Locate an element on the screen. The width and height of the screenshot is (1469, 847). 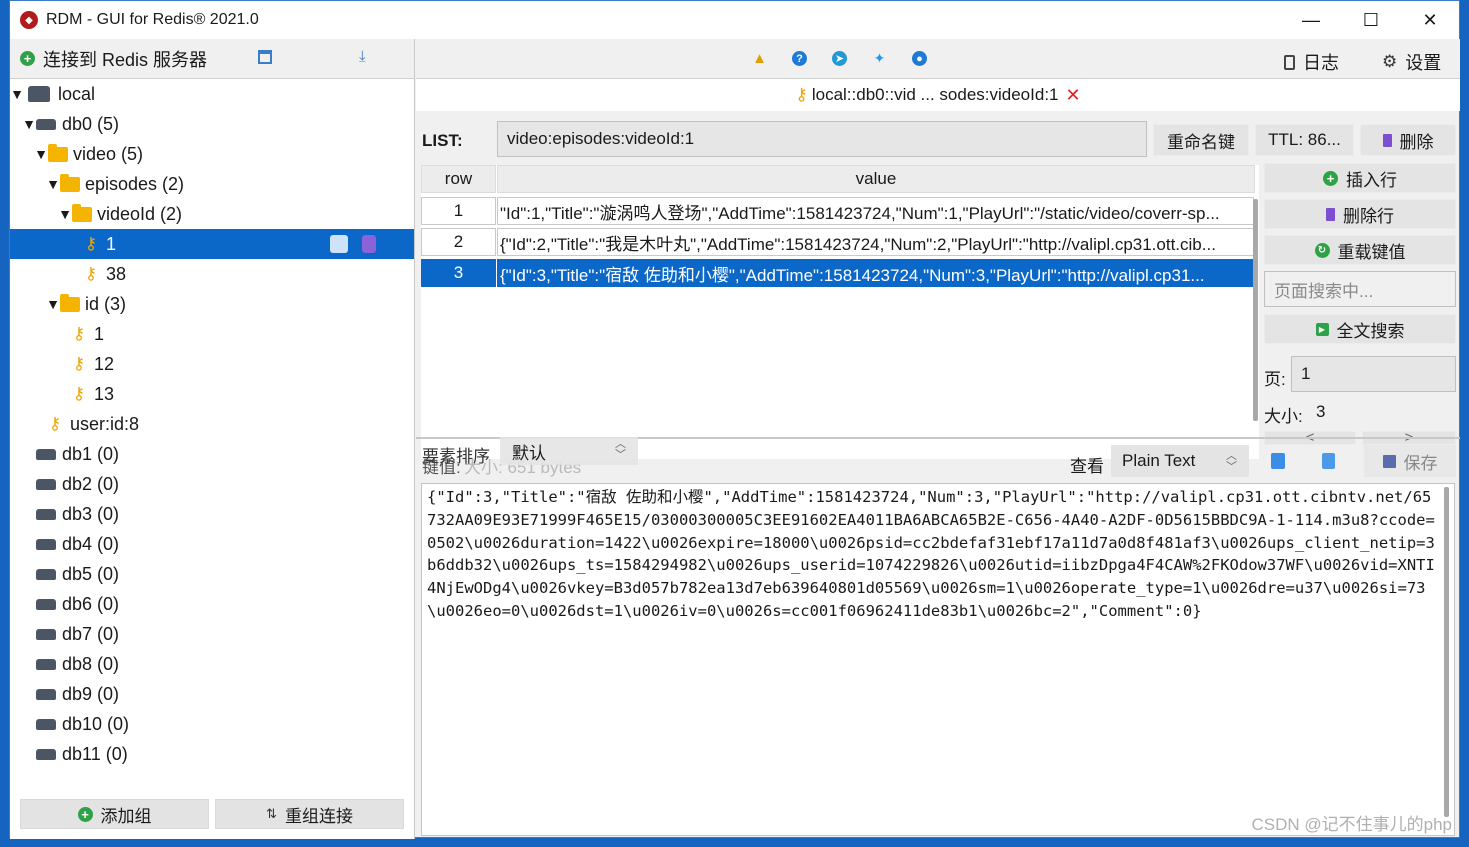
tree-item: ⚷ 13 is located at coordinates (212, 394).